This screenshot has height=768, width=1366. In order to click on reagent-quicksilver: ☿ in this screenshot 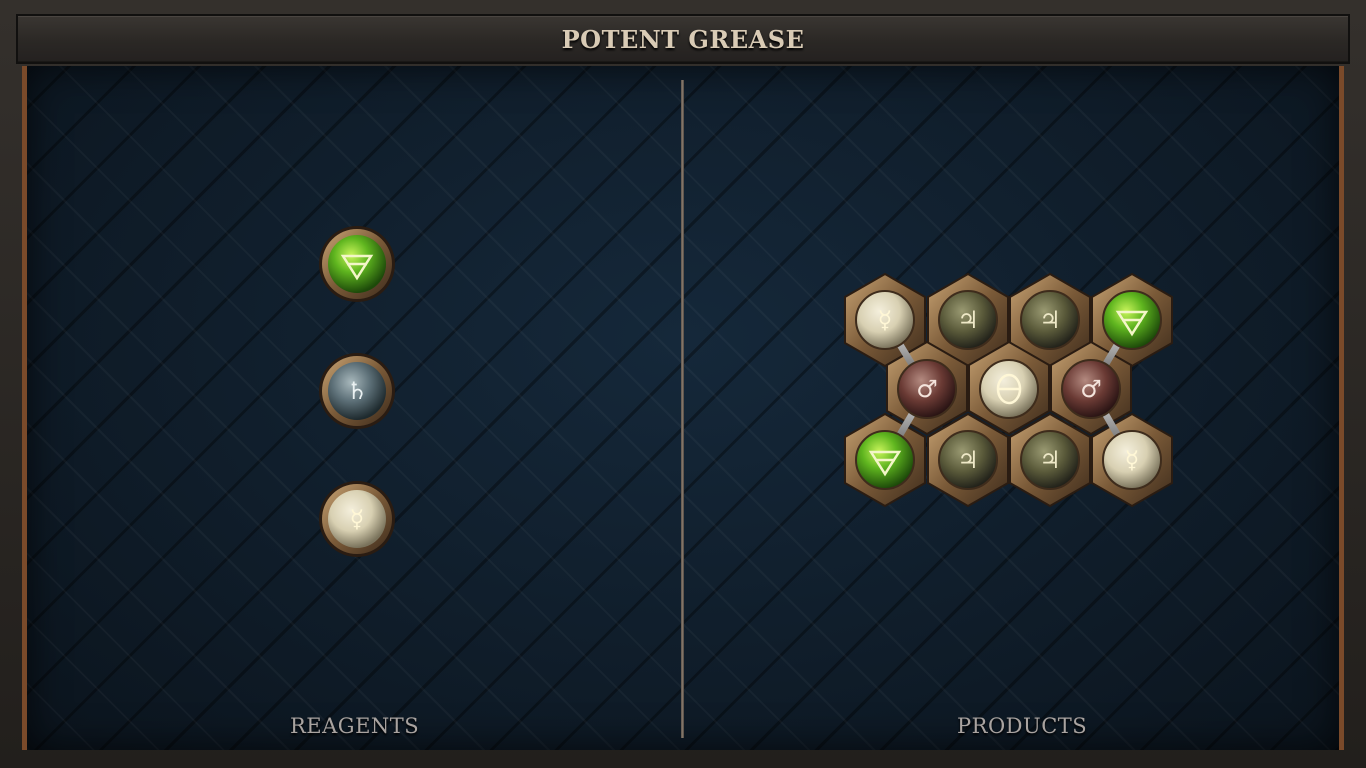, I will do `click(357, 519)`.